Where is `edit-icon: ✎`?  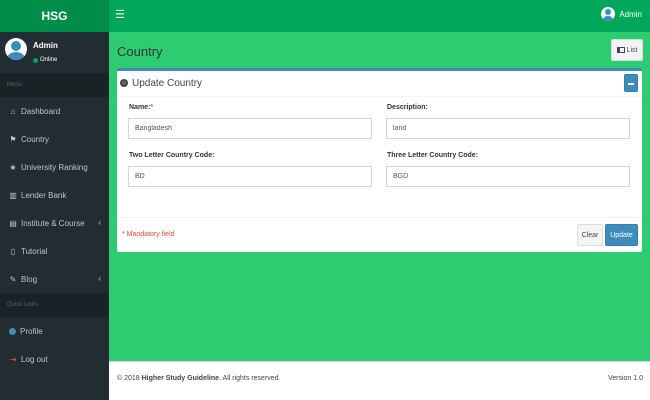 edit-icon: ✎ is located at coordinates (13, 279).